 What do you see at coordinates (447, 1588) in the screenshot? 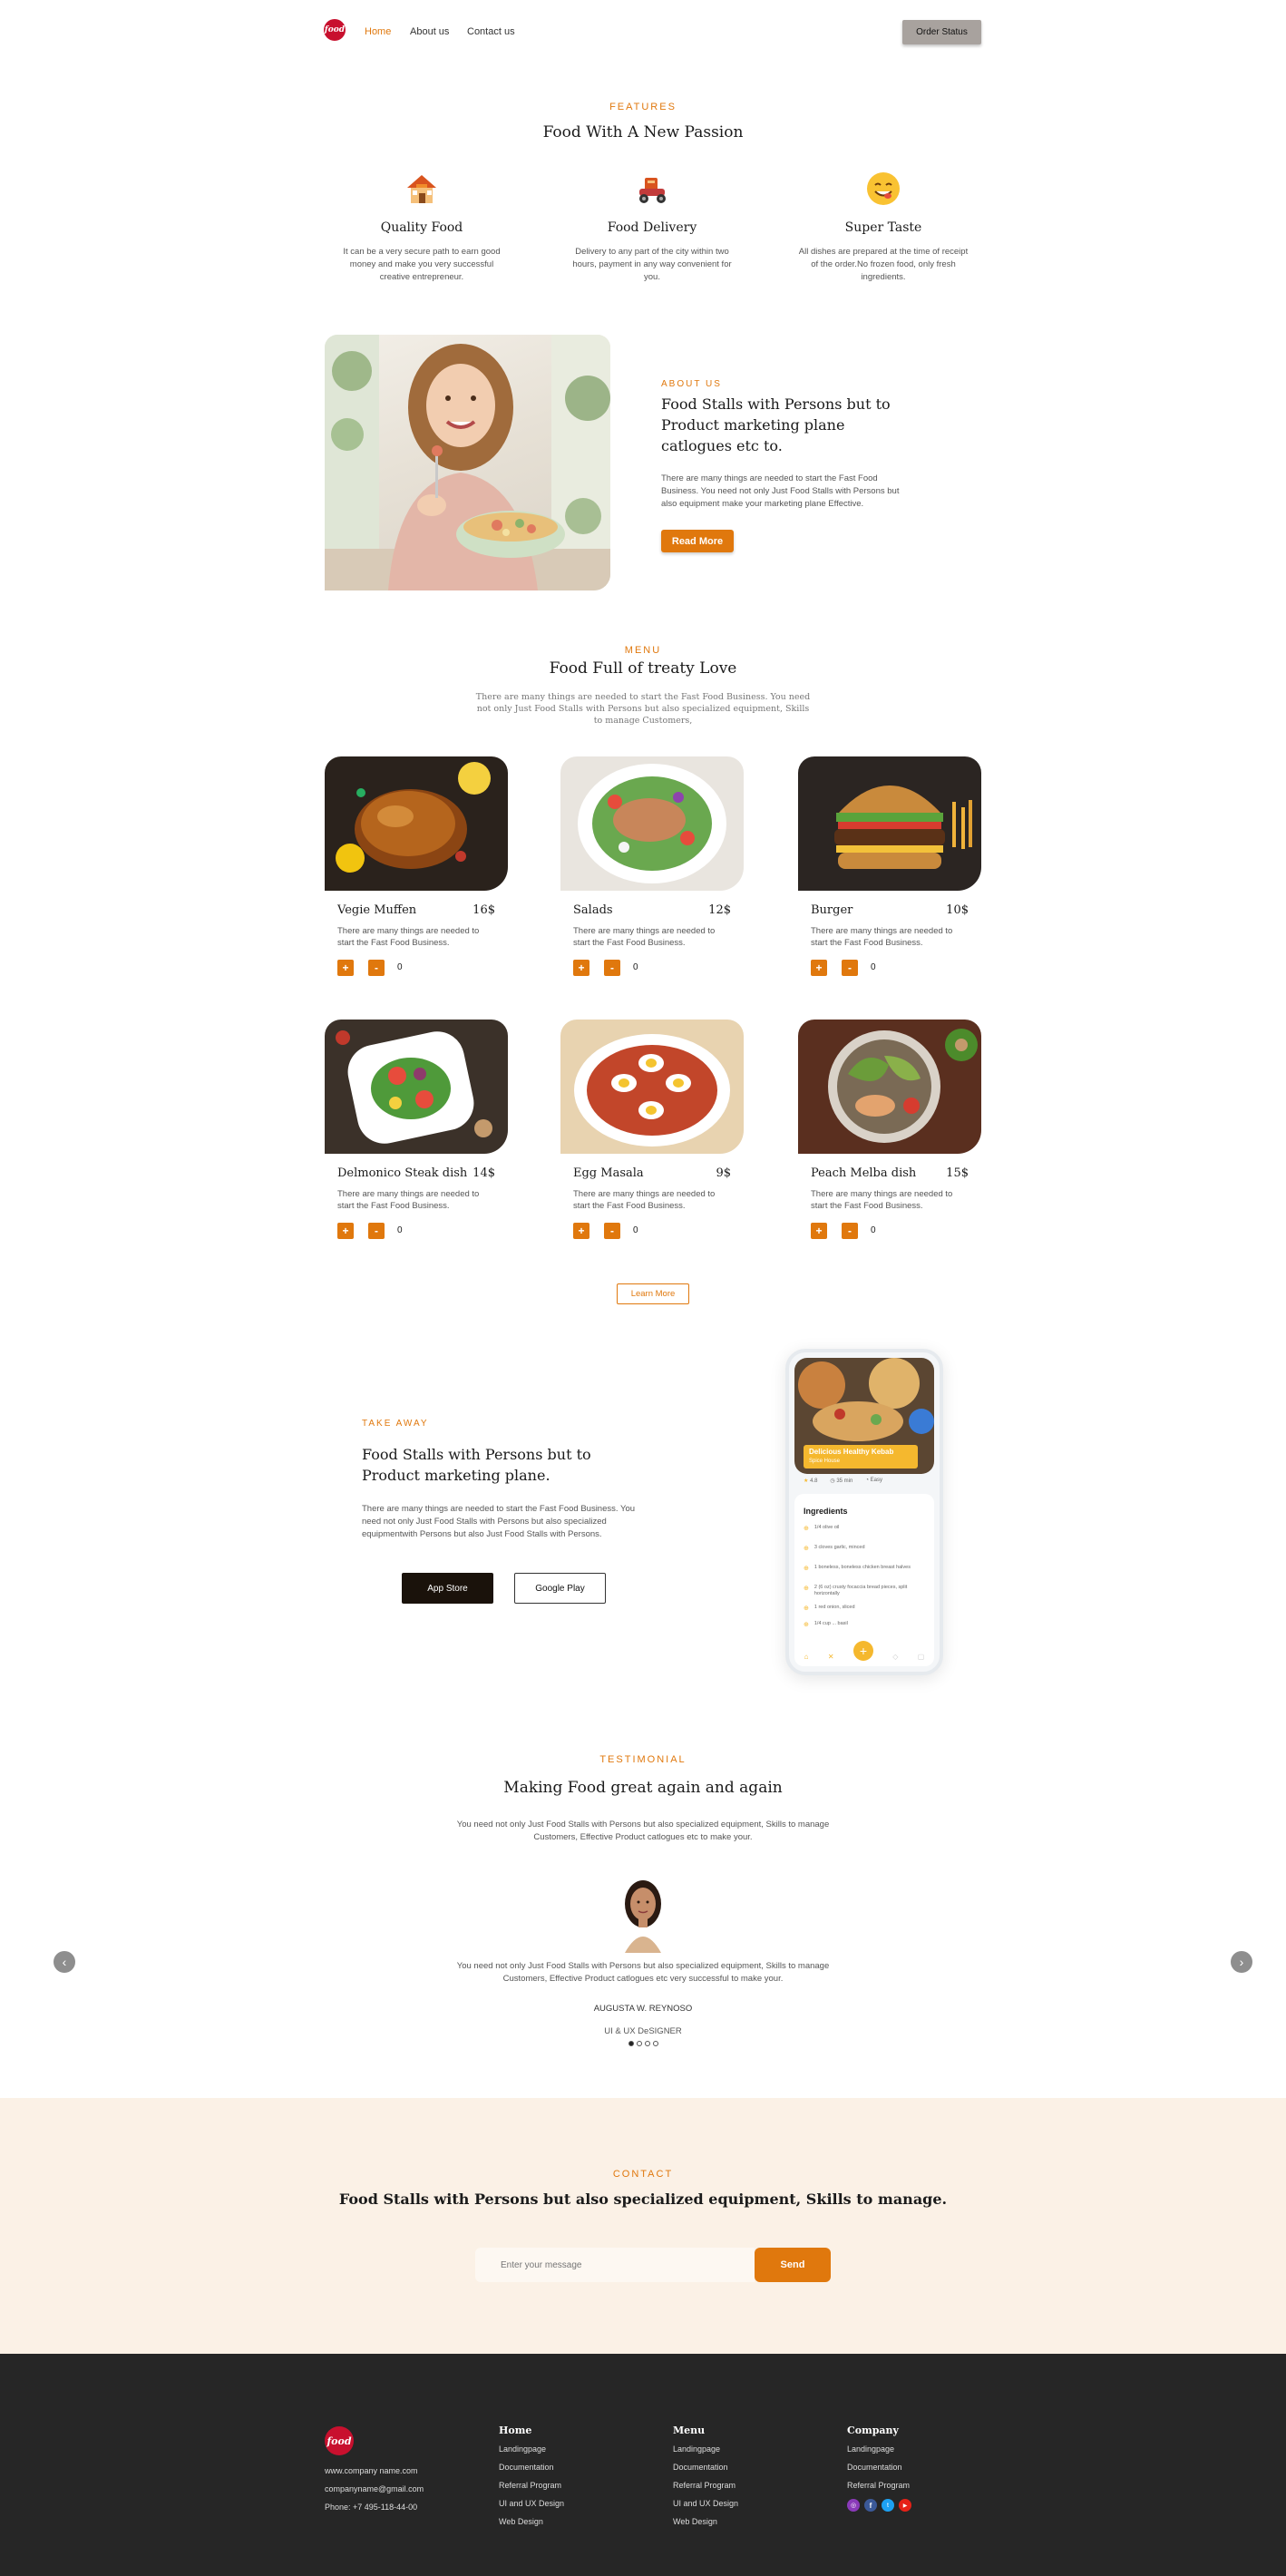
I see `app-store-button: App Store` at bounding box center [447, 1588].